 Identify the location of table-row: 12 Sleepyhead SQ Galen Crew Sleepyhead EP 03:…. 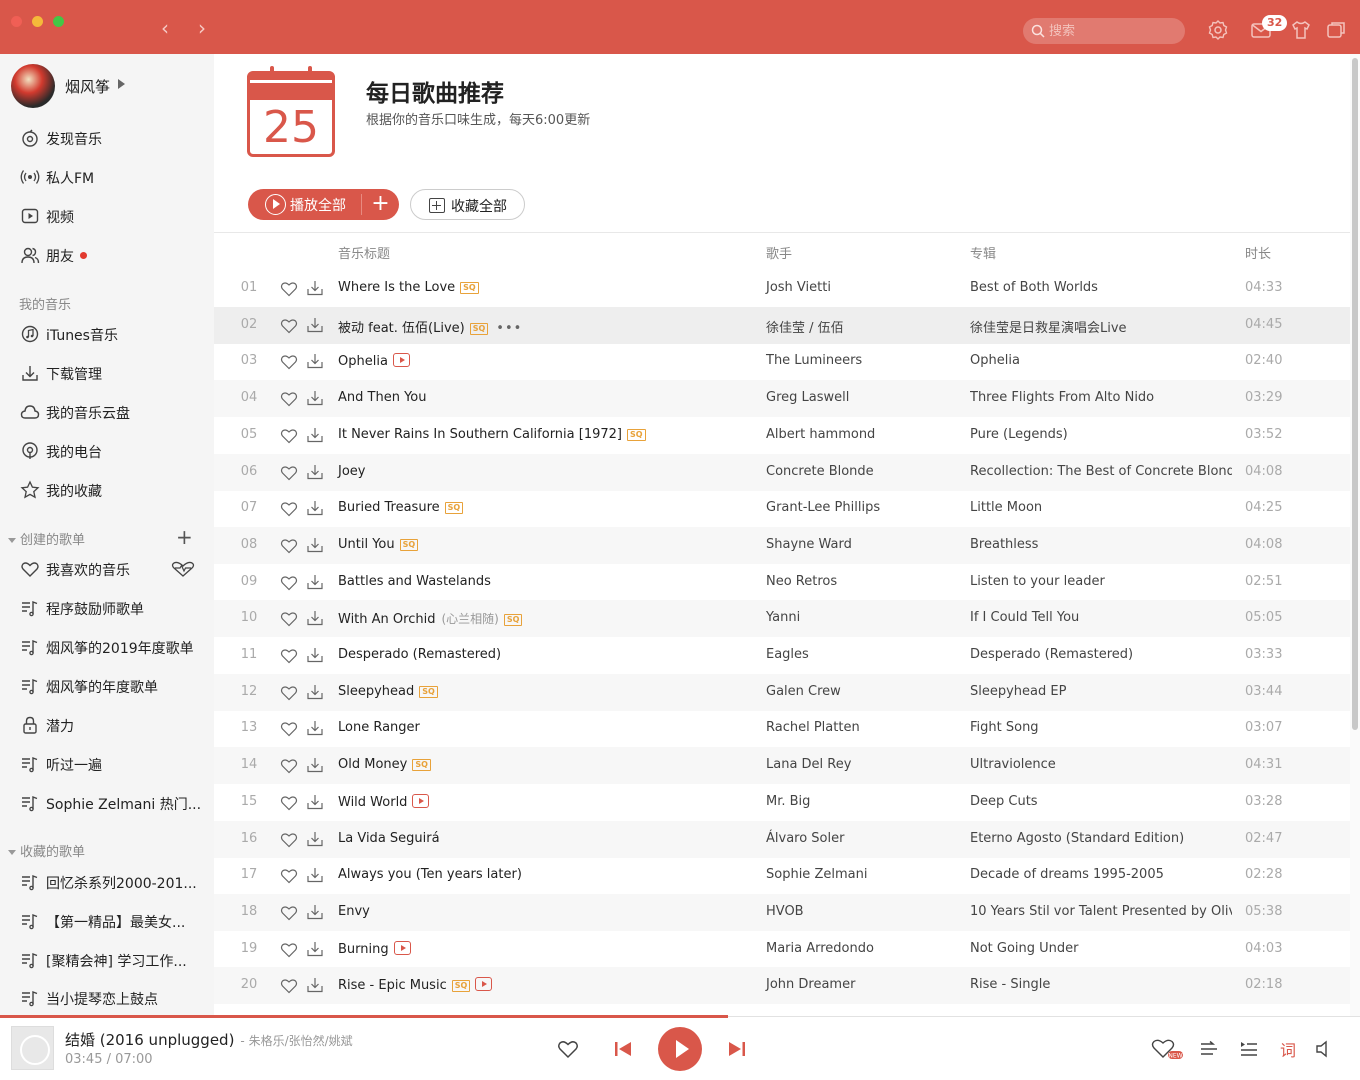
(782, 692).